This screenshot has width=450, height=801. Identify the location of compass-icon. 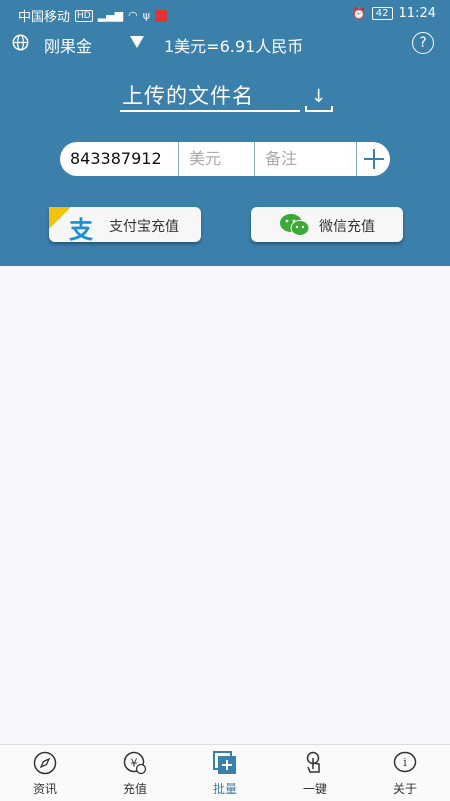
(45, 763).